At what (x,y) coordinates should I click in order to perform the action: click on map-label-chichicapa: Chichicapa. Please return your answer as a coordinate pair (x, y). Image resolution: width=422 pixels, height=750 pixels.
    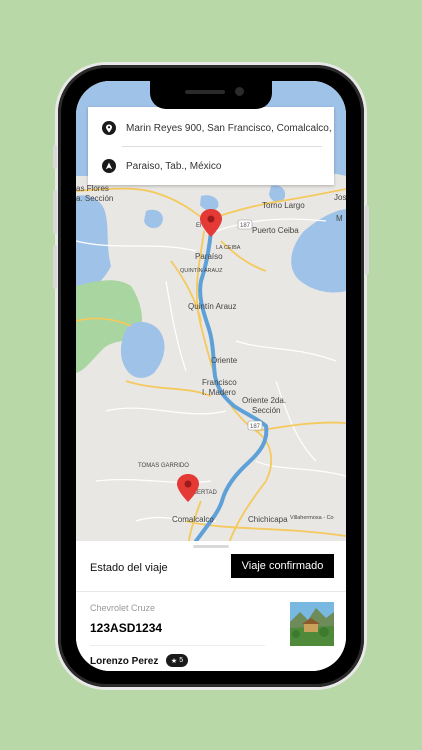
    Looking at the image, I should click on (268, 519).